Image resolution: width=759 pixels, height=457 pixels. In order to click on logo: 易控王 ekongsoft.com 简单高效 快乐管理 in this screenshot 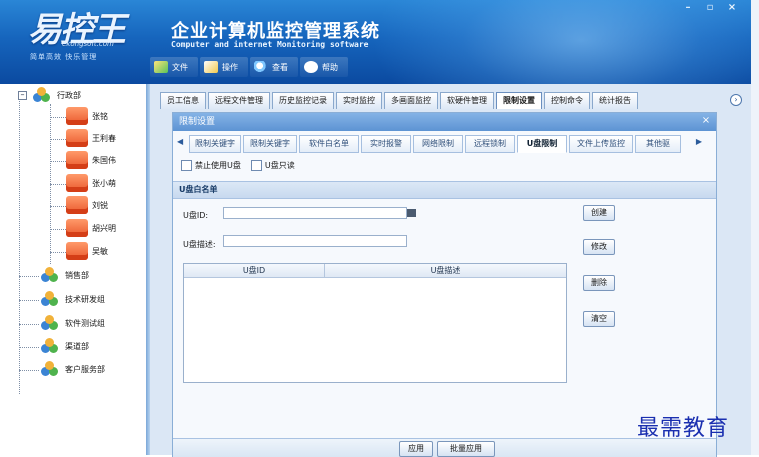, I will do `click(70, 42)`.